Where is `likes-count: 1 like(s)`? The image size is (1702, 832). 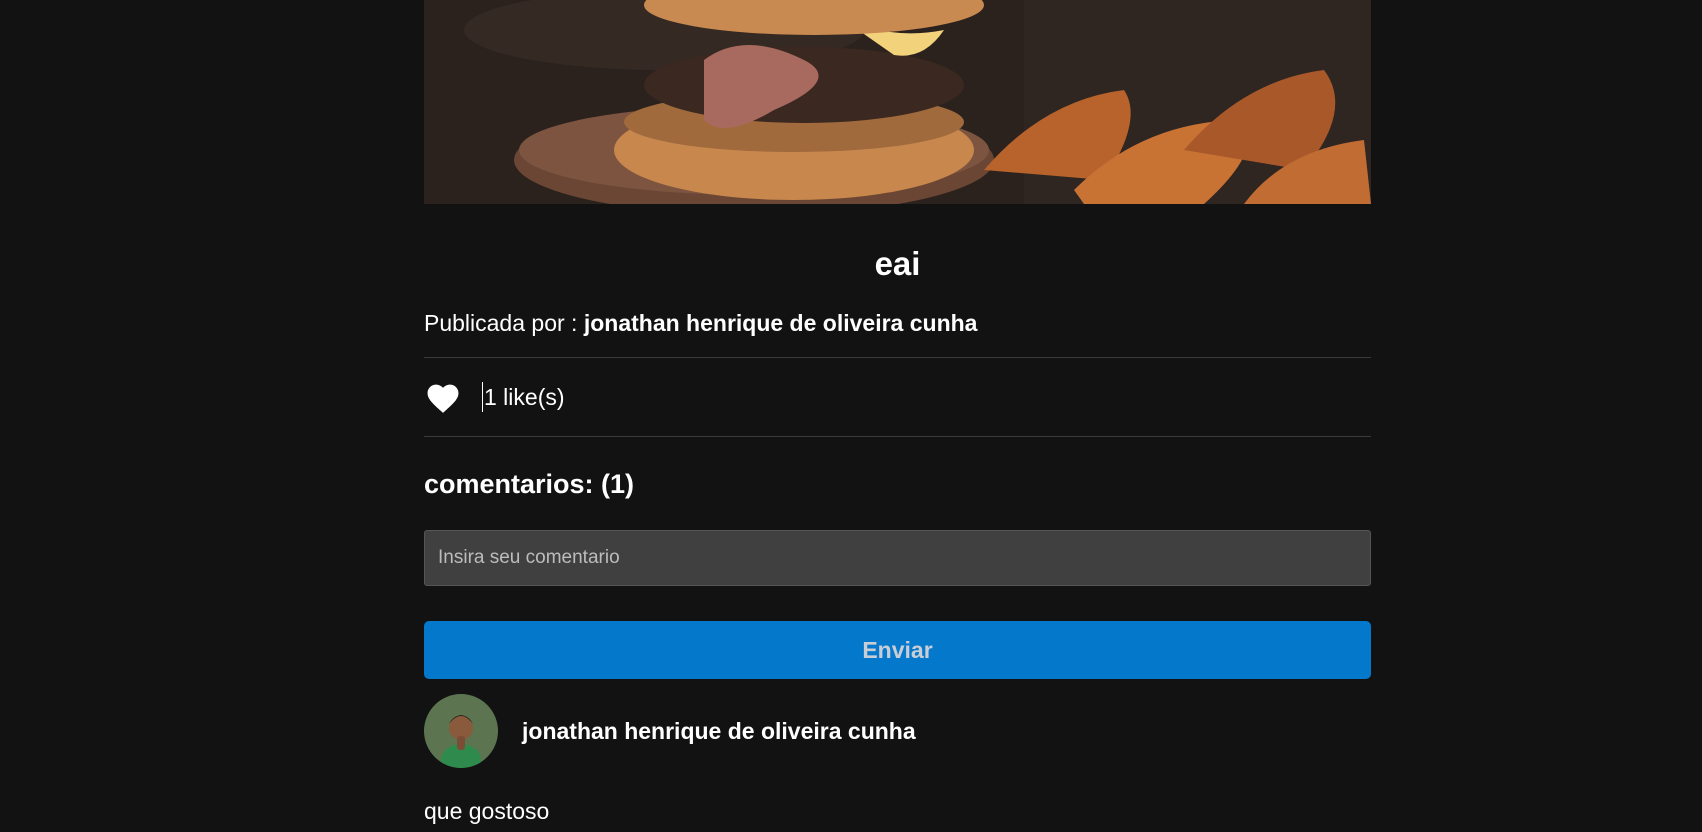
likes-count: 1 like(s) is located at coordinates (523, 397).